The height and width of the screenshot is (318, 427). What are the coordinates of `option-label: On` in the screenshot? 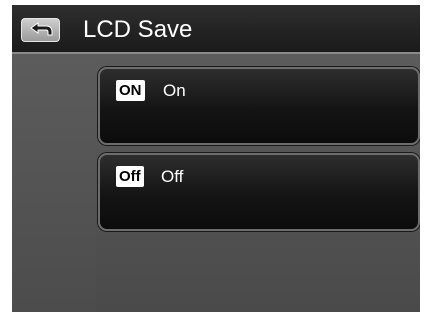 It's located at (174, 90).